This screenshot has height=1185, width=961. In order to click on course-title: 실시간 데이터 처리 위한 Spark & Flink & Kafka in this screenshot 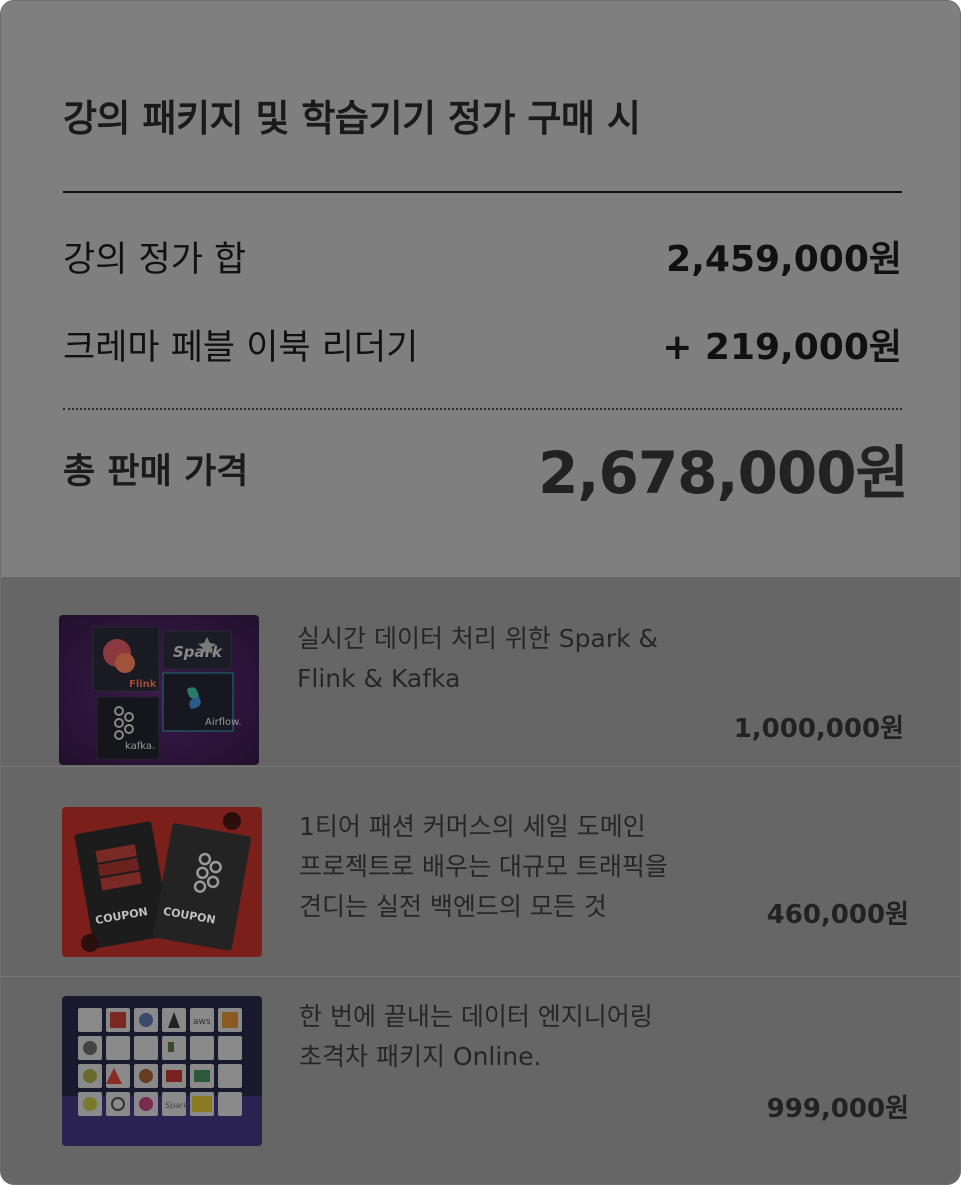, I will do `click(487, 659)`.